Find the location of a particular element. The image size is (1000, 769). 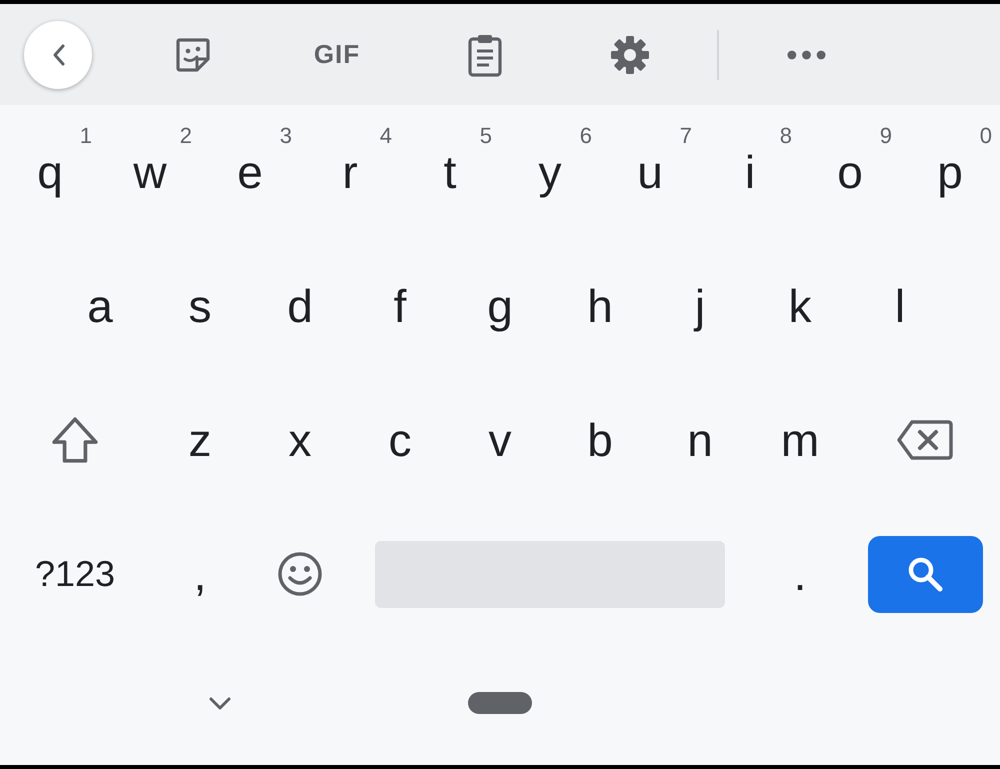

number-hint: 3 is located at coordinates (286, 136).